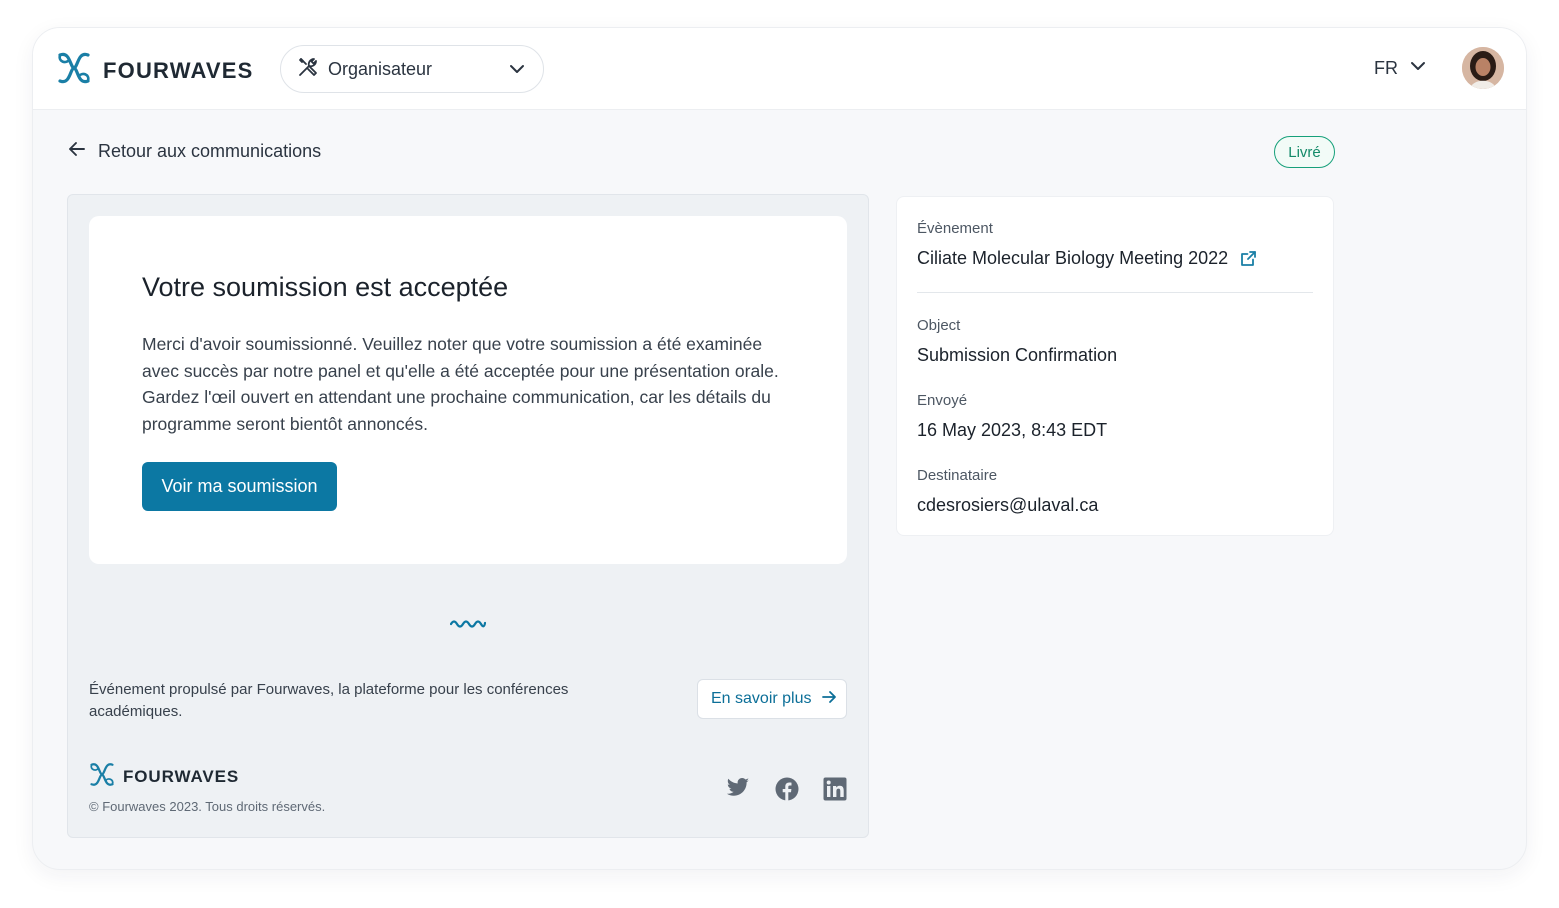  Describe the element at coordinates (468, 624) in the screenshot. I see `wave-divider-icon` at that location.